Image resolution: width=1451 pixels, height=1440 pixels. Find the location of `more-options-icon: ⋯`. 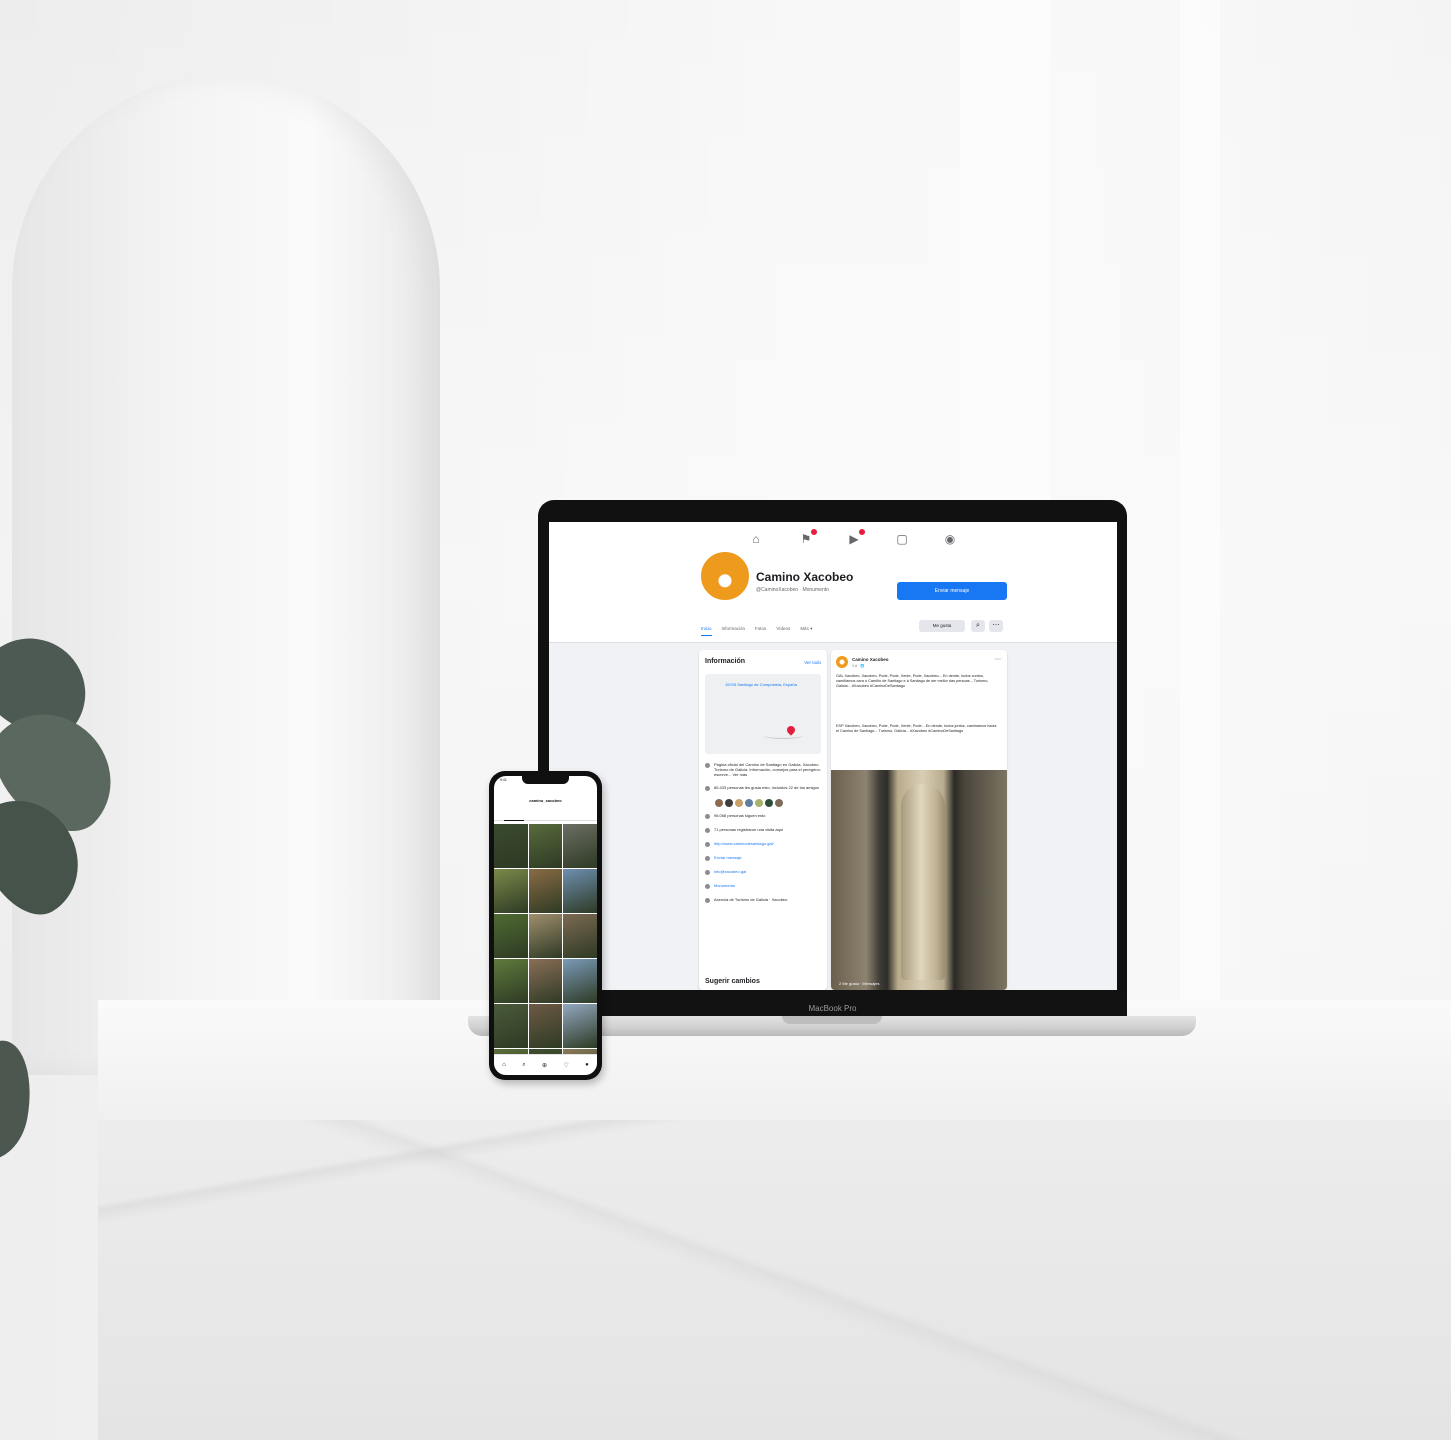

more-options-icon: ⋯ is located at coordinates (996, 626).